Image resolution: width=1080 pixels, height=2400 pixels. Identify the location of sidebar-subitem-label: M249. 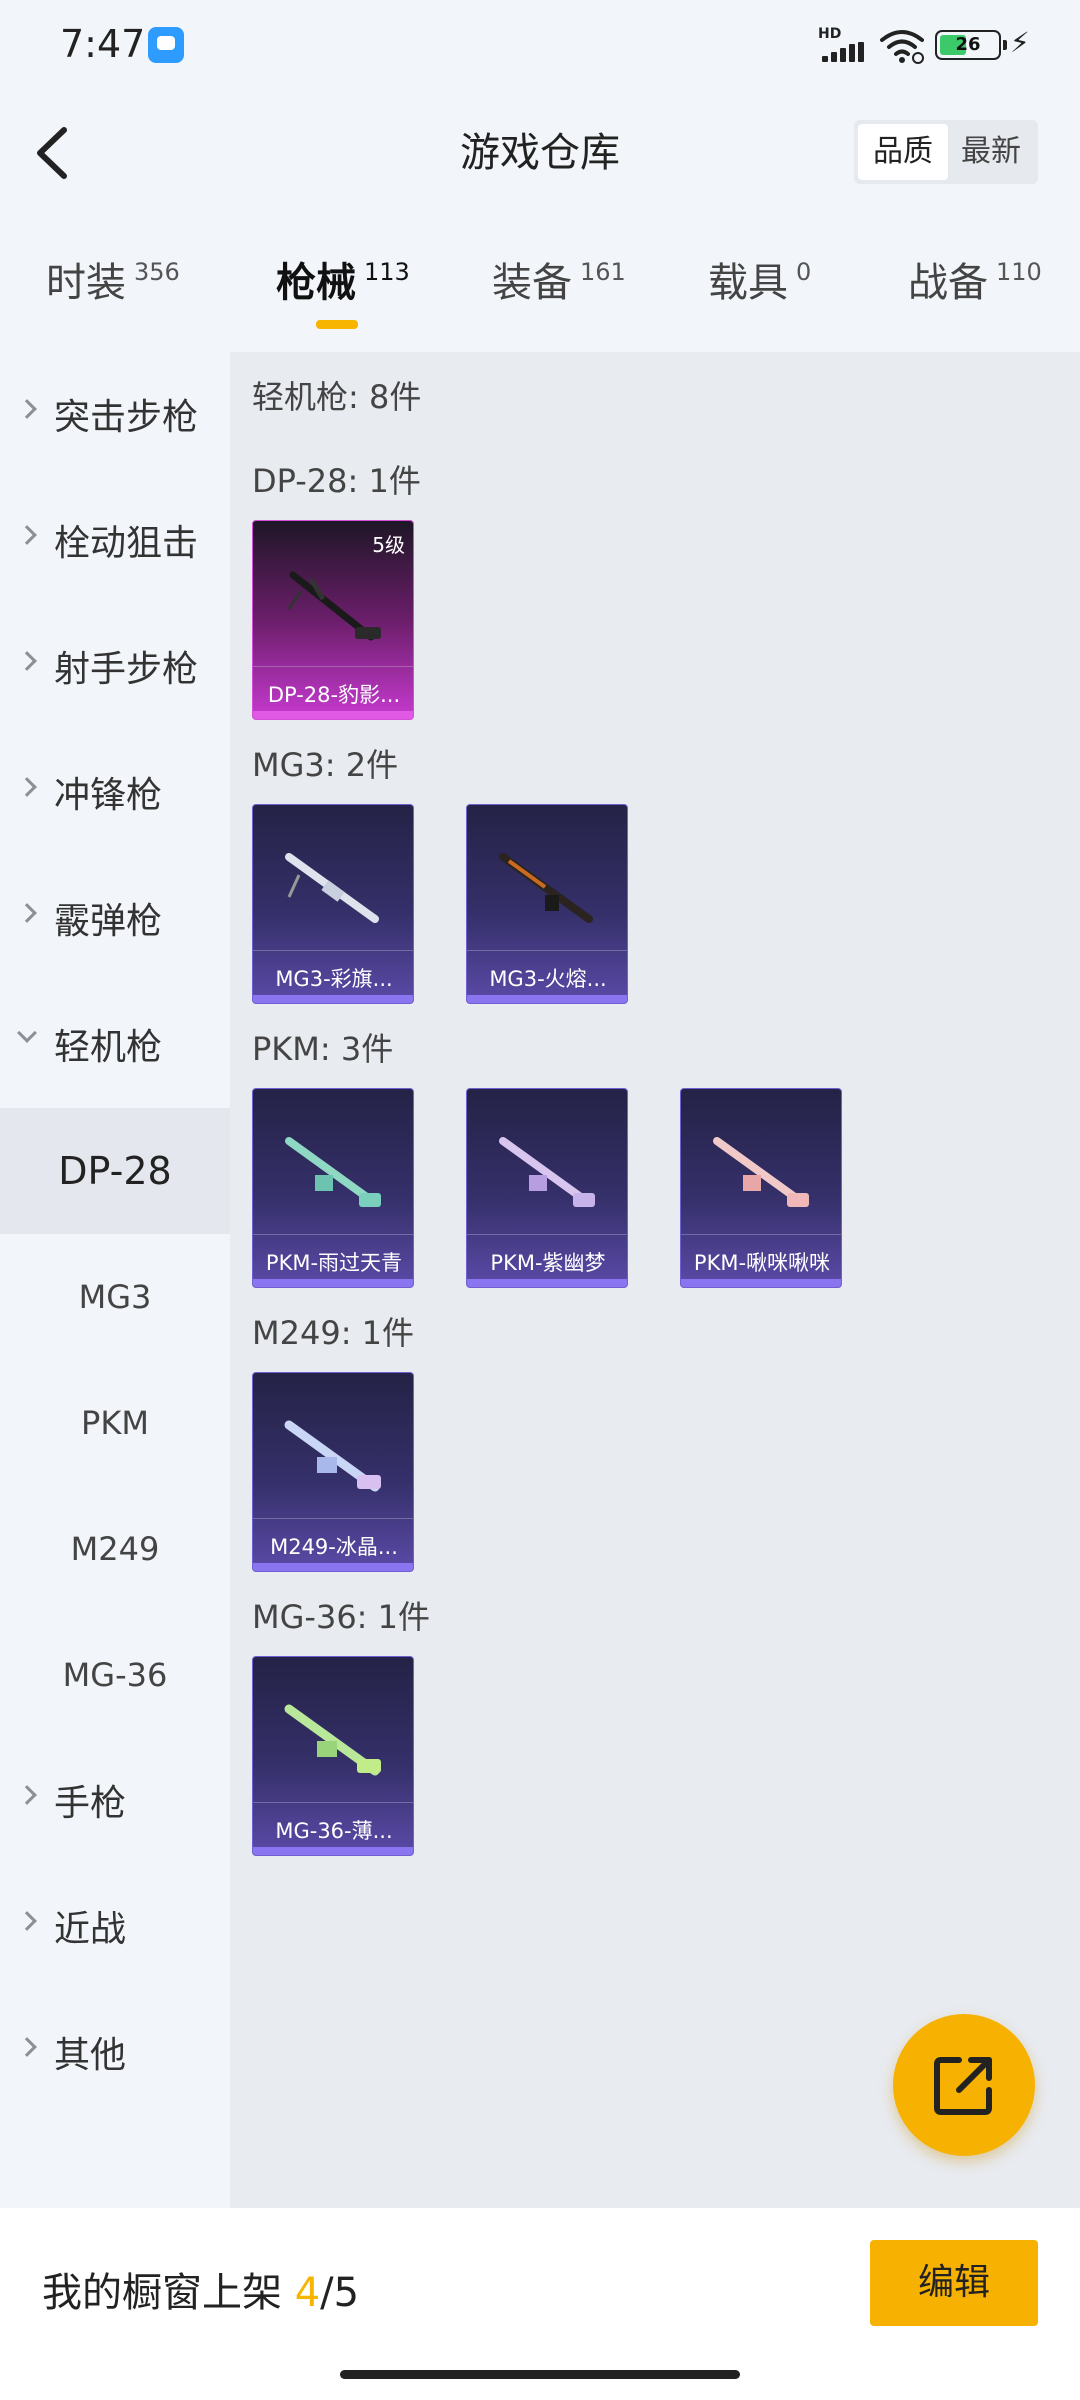
(115, 1549).